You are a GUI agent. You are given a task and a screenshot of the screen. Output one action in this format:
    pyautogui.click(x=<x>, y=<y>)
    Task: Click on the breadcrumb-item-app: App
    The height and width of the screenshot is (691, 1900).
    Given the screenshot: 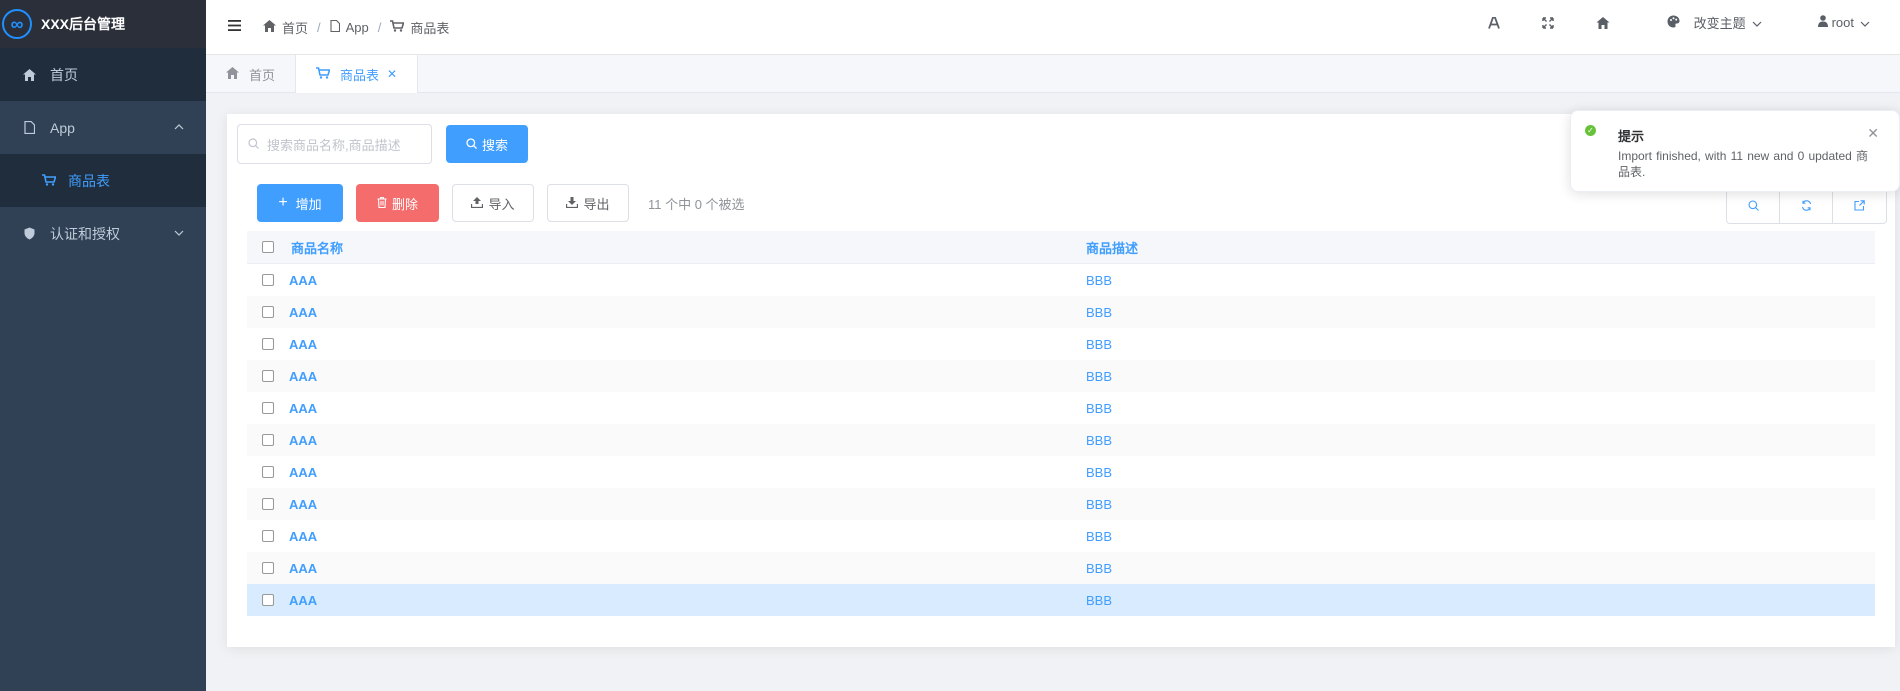 What is the action you would take?
    pyautogui.click(x=357, y=27)
    